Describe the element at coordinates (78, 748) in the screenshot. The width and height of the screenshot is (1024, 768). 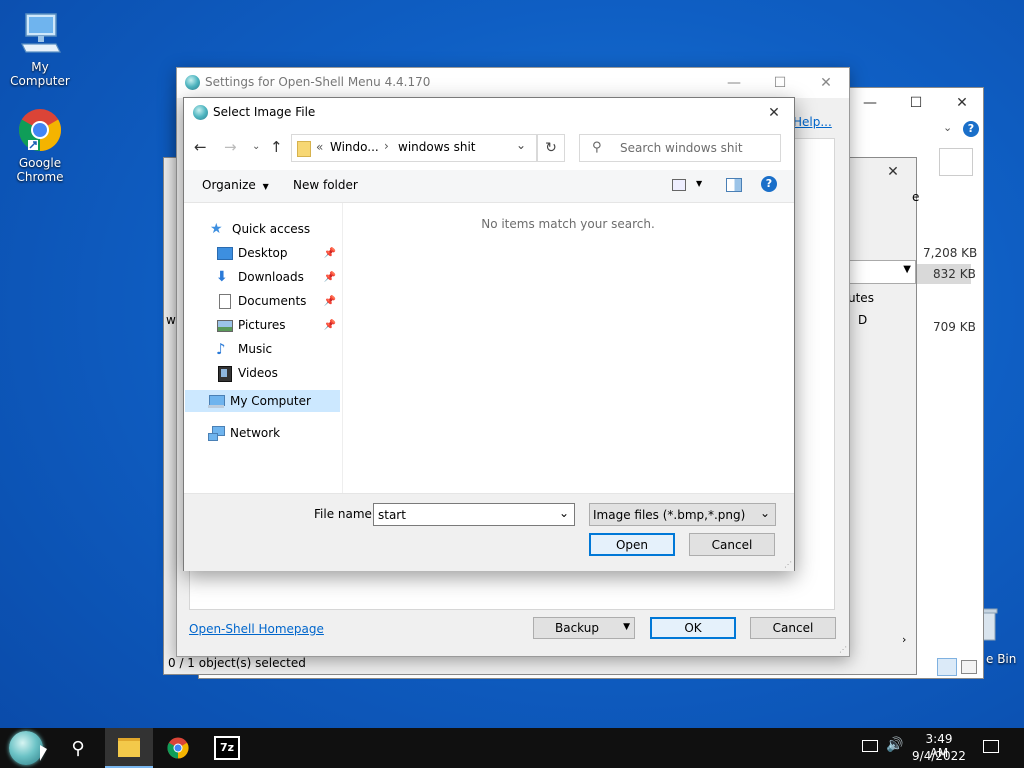
I see `search-button: ⚲` at that location.